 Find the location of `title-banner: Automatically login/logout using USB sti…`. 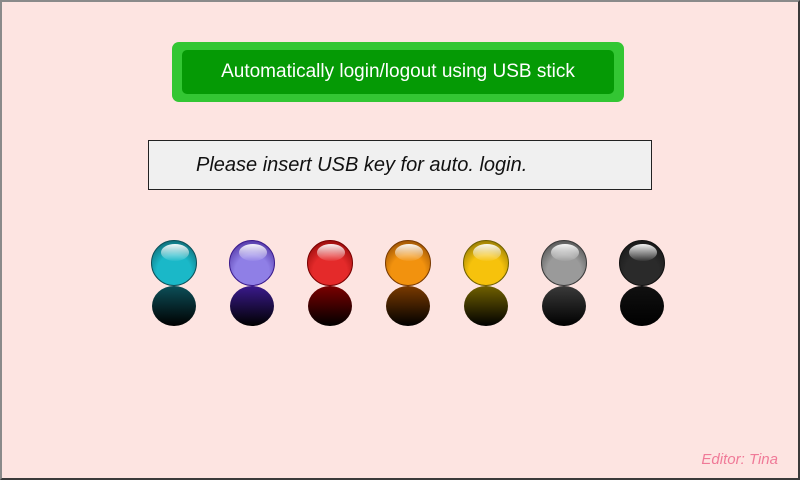

title-banner: Automatically login/logout using USB sti… is located at coordinates (398, 72).